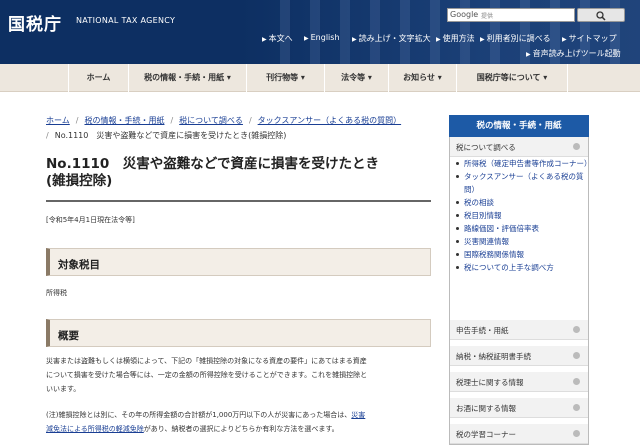 This screenshot has height=445, width=640. I want to click on util-link-english: ▶ English, so click(322, 39).